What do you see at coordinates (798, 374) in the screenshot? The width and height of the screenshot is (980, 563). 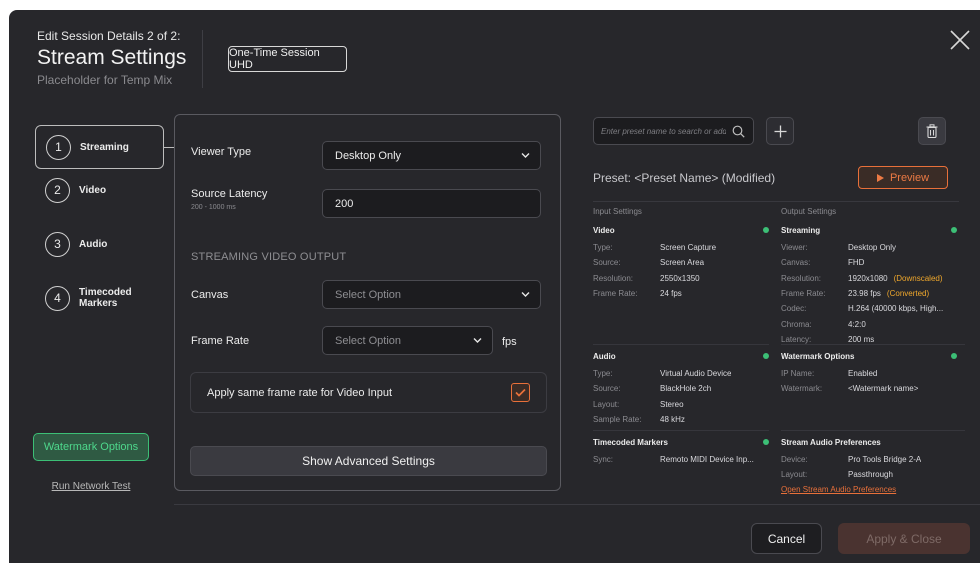 I see `info-key: IP Name:` at bounding box center [798, 374].